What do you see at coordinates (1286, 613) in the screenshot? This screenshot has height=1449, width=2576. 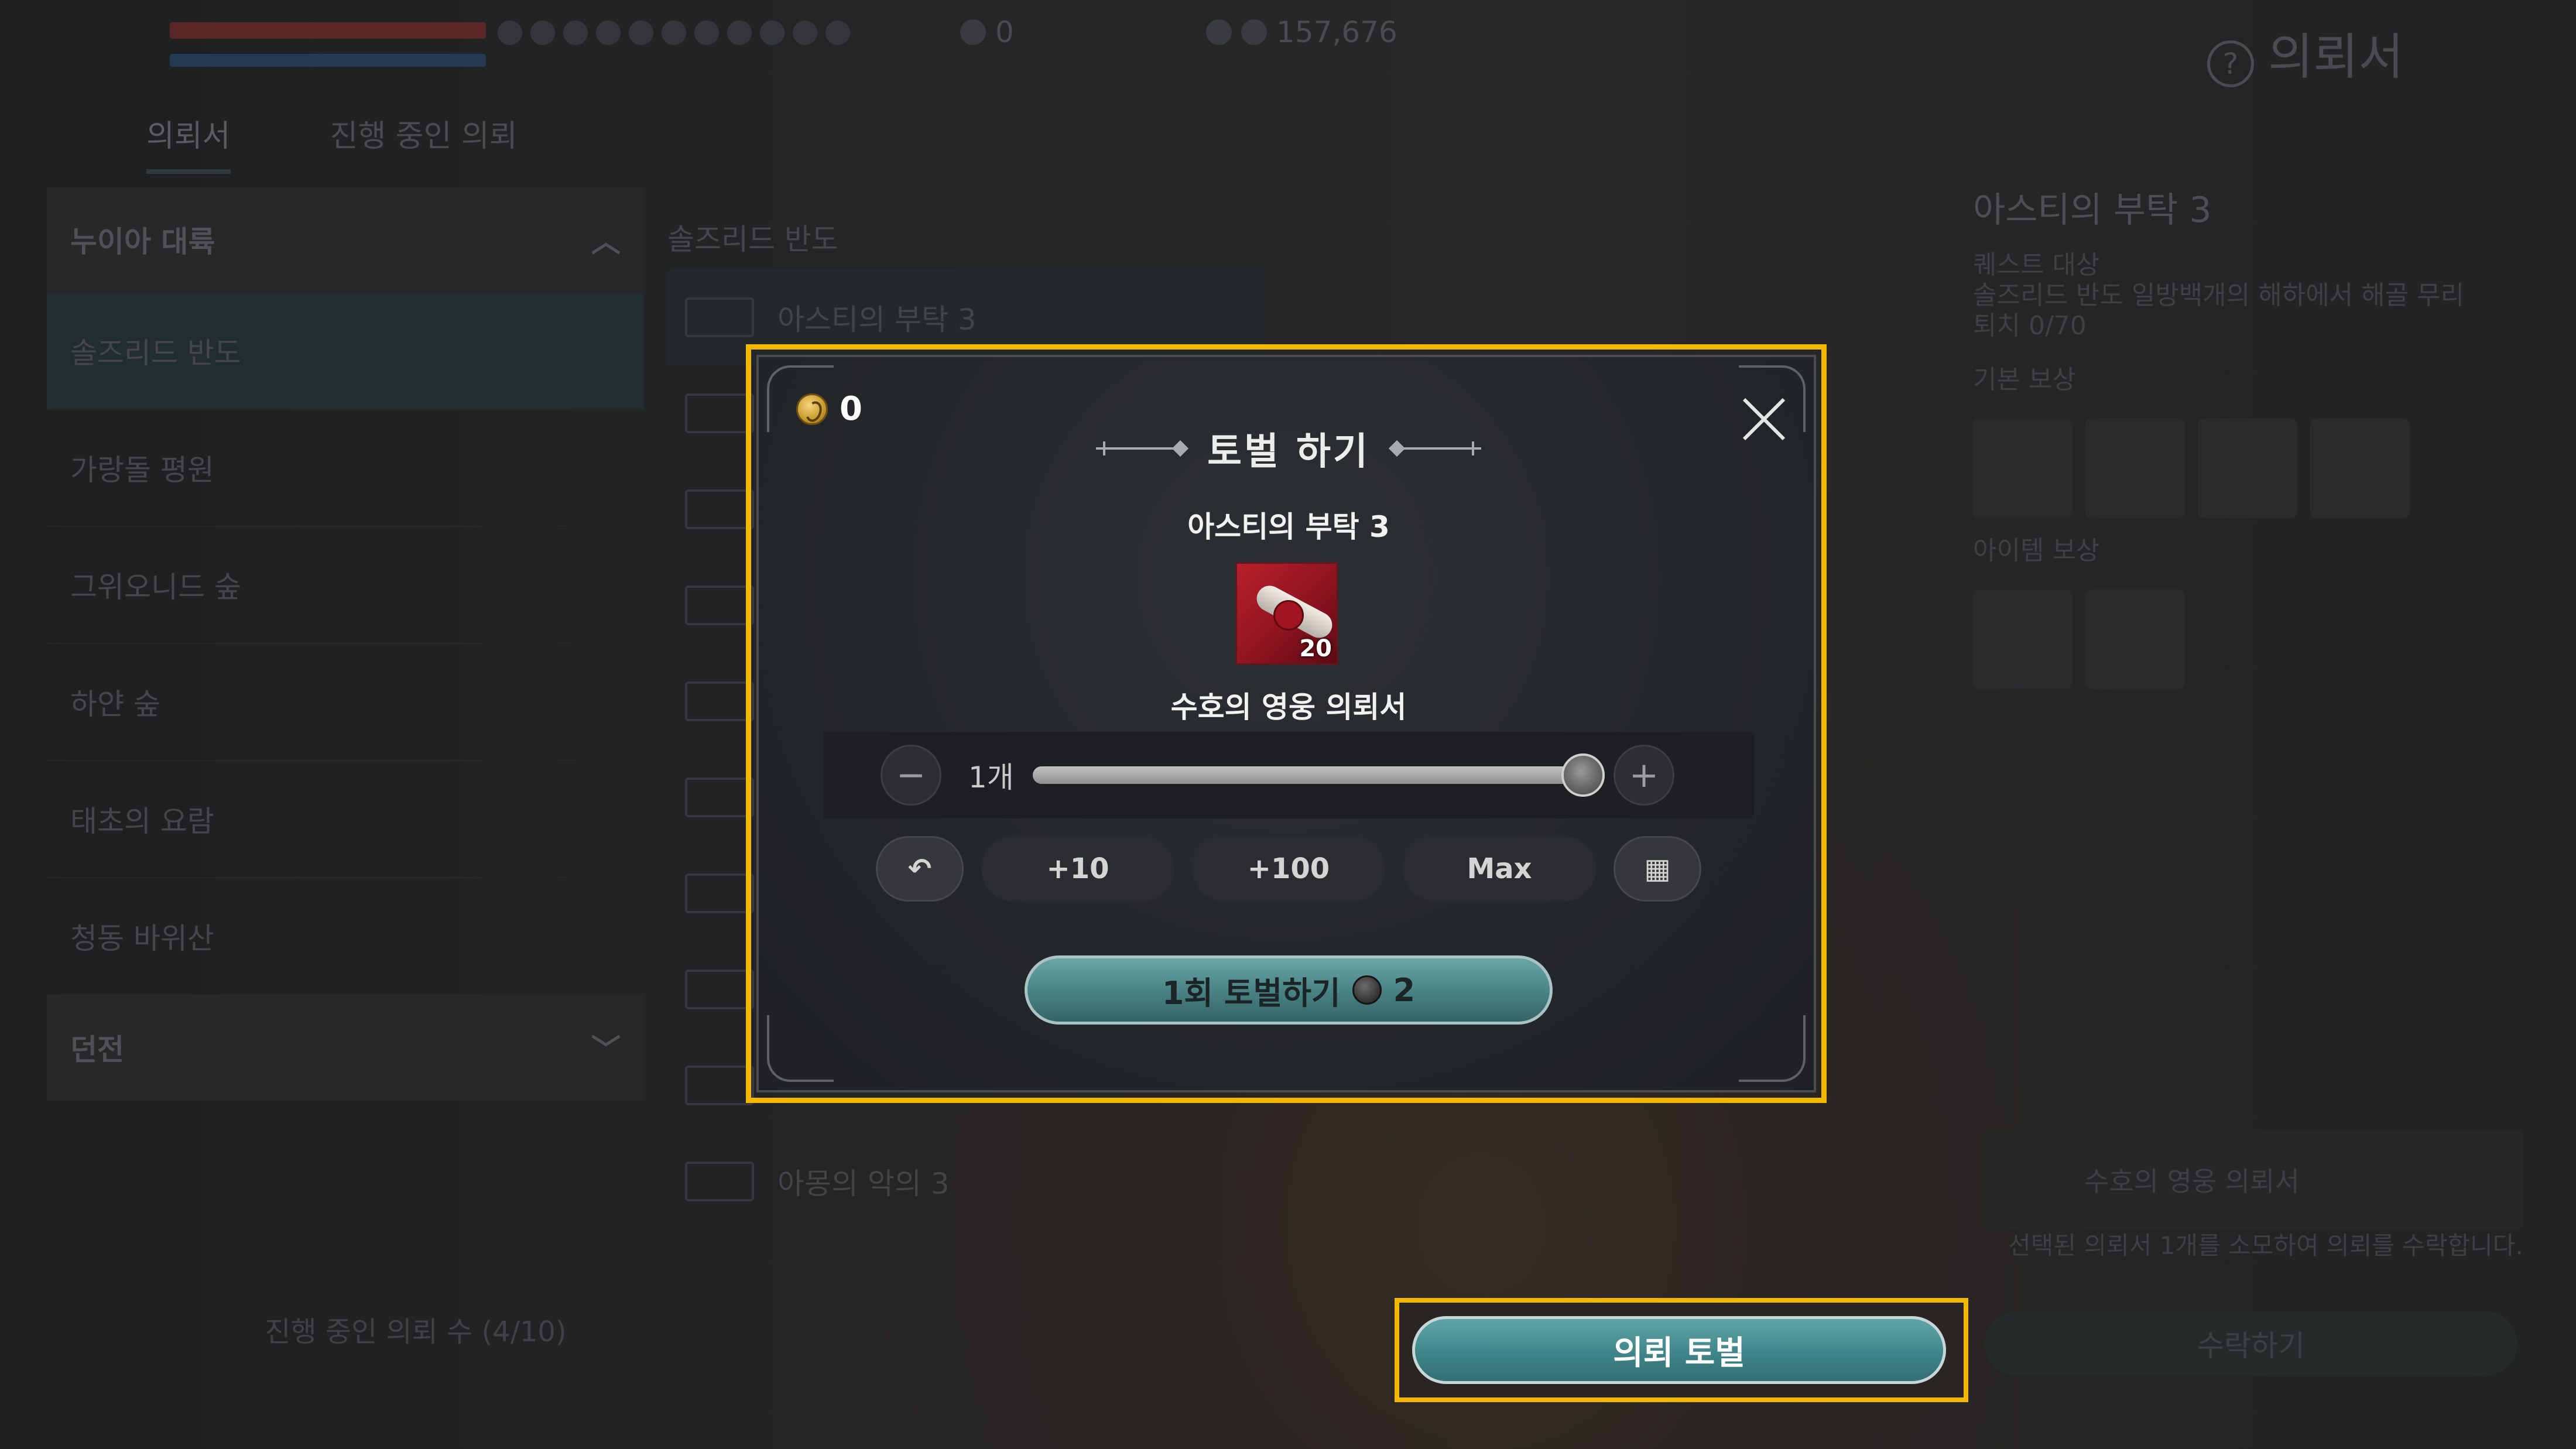 I see `request-scroll-icon: 20` at bounding box center [1286, 613].